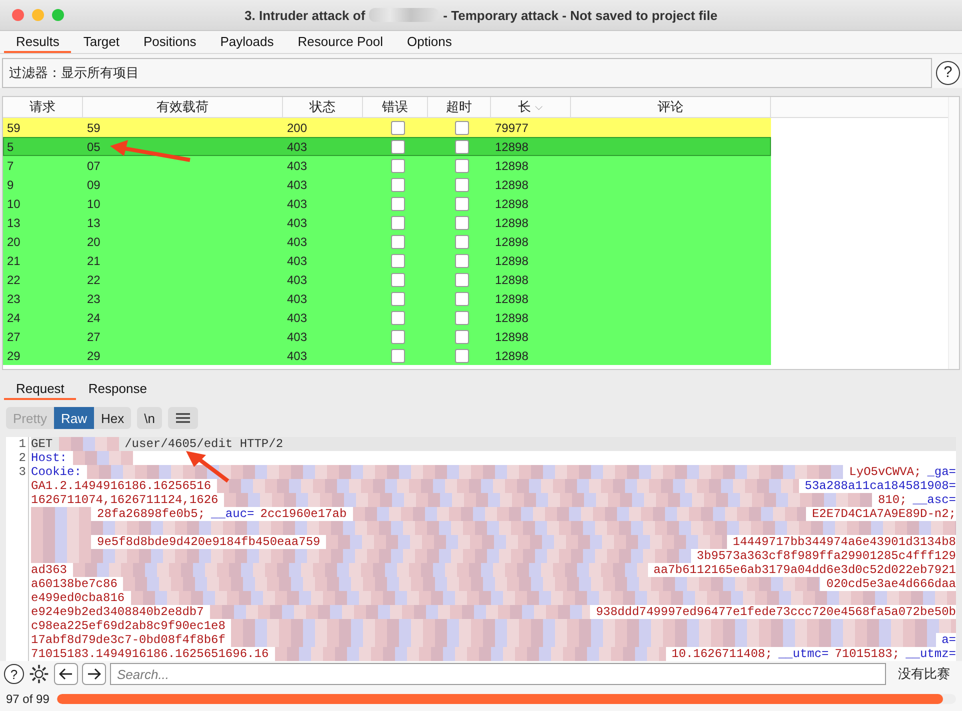  What do you see at coordinates (93, 223) in the screenshot?
I see `table-cell: 13` at bounding box center [93, 223].